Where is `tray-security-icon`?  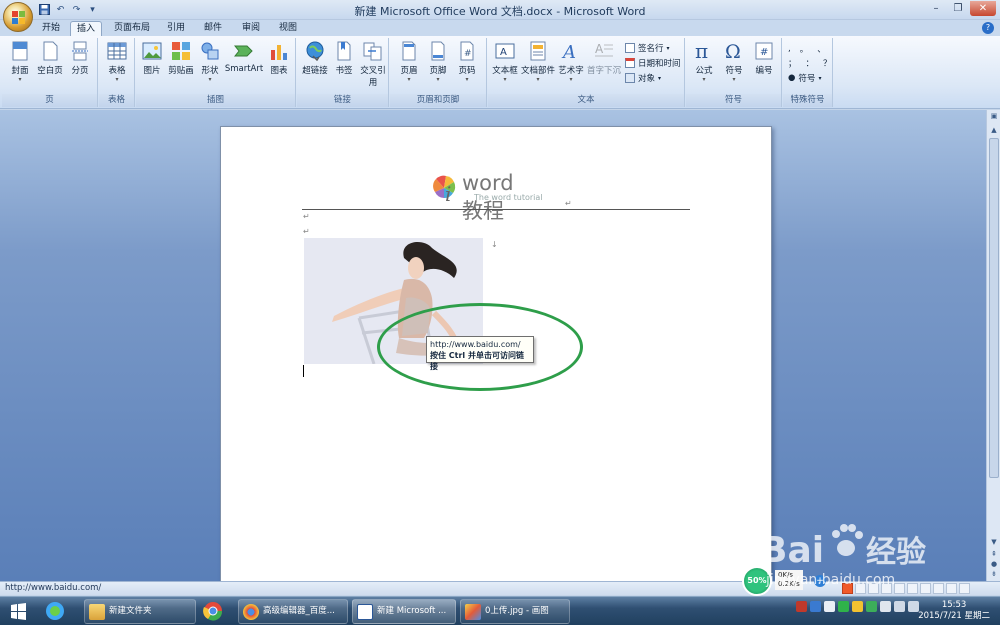 tray-security-icon is located at coordinates (843, 606).